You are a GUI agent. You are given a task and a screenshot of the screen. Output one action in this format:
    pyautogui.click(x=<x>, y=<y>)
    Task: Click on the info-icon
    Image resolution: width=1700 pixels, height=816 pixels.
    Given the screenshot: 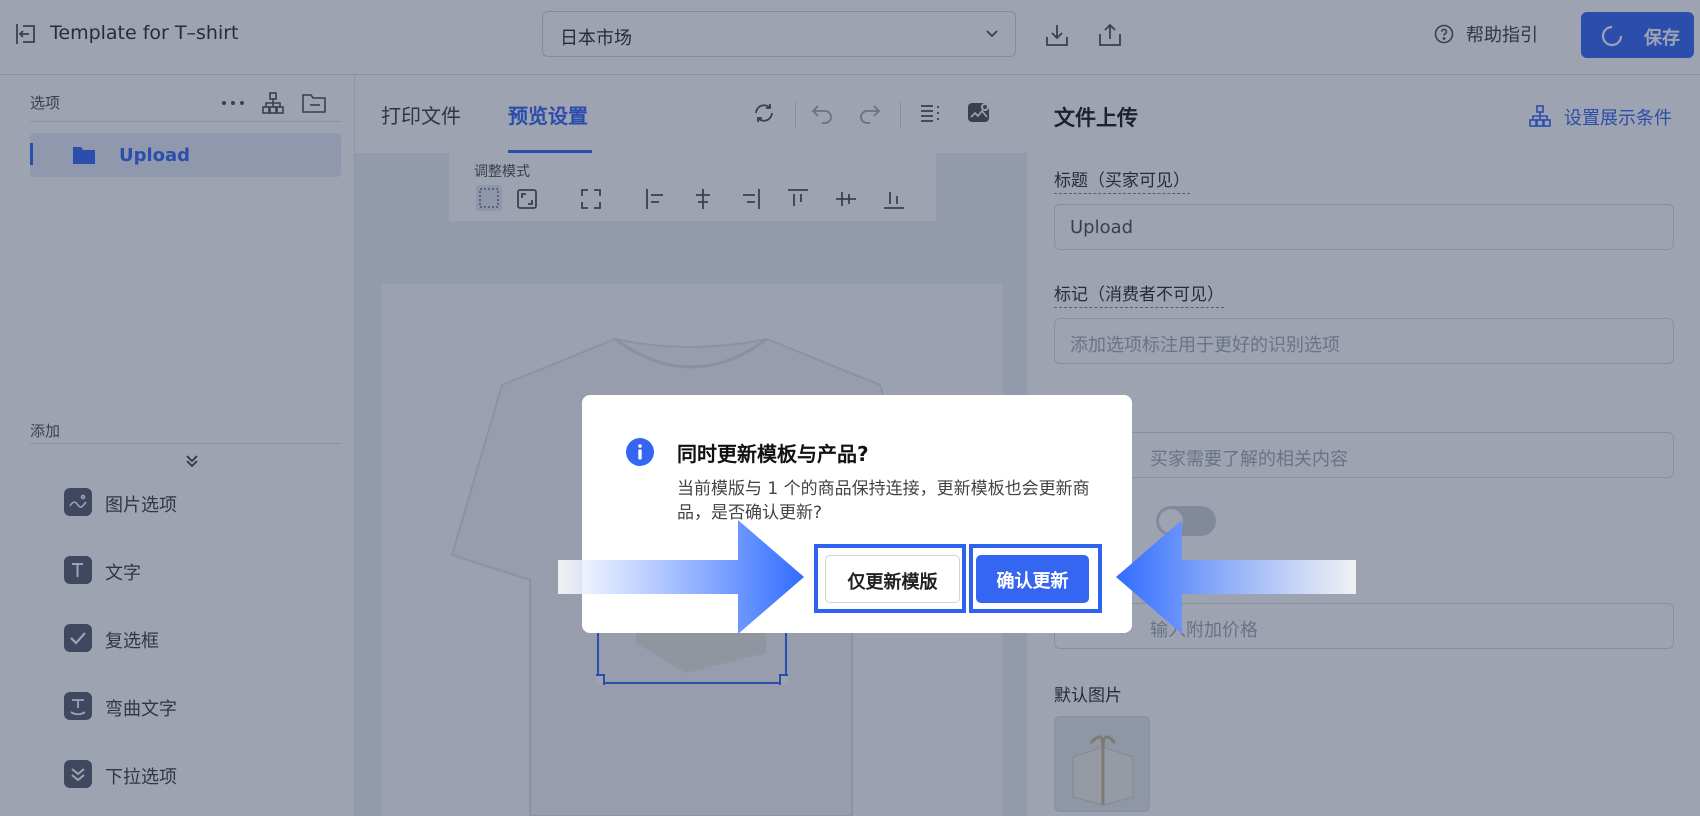 What is the action you would take?
    pyautogui.click(x=640, y=452)
    